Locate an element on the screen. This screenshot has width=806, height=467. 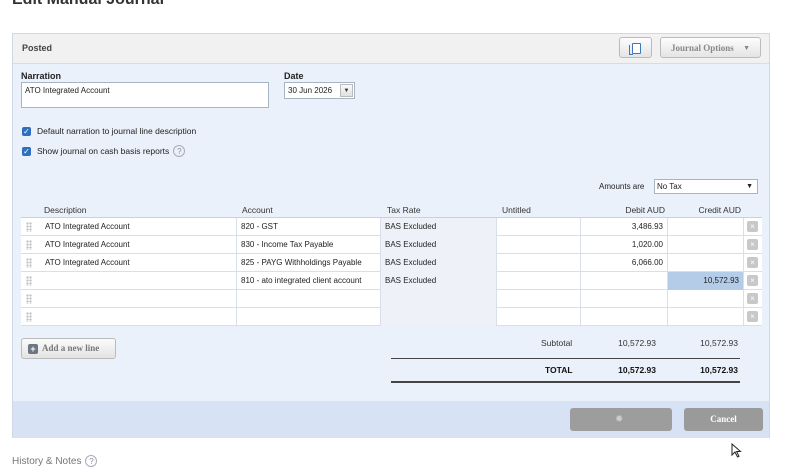
cash-basis-checkbox: ✓ is located at coordinates (26, 151).